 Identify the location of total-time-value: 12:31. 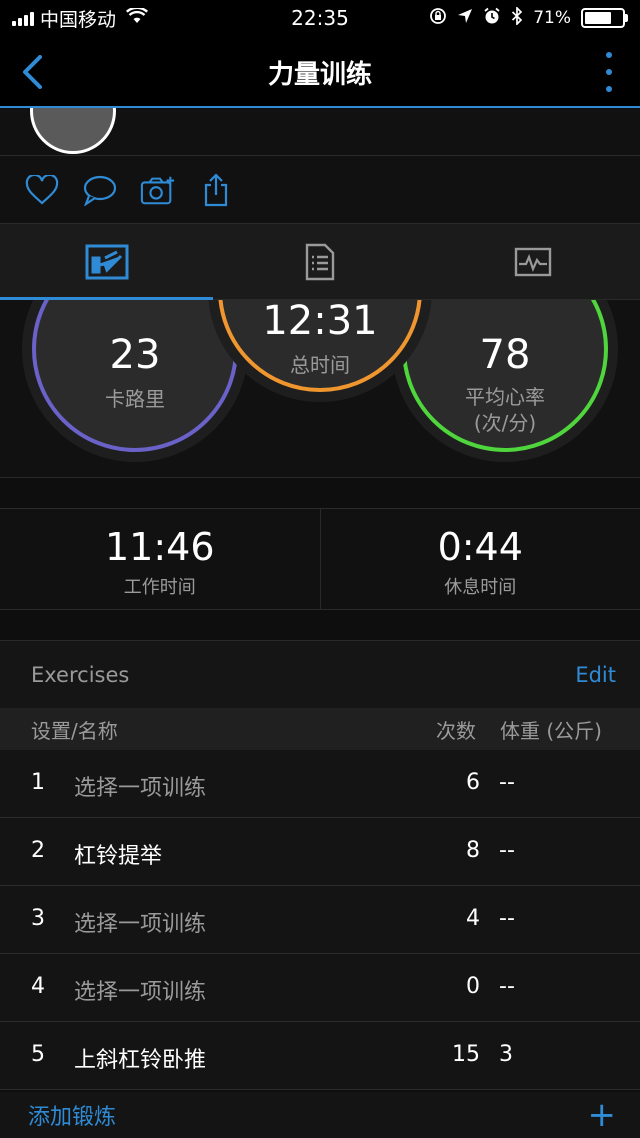
(320, 322).